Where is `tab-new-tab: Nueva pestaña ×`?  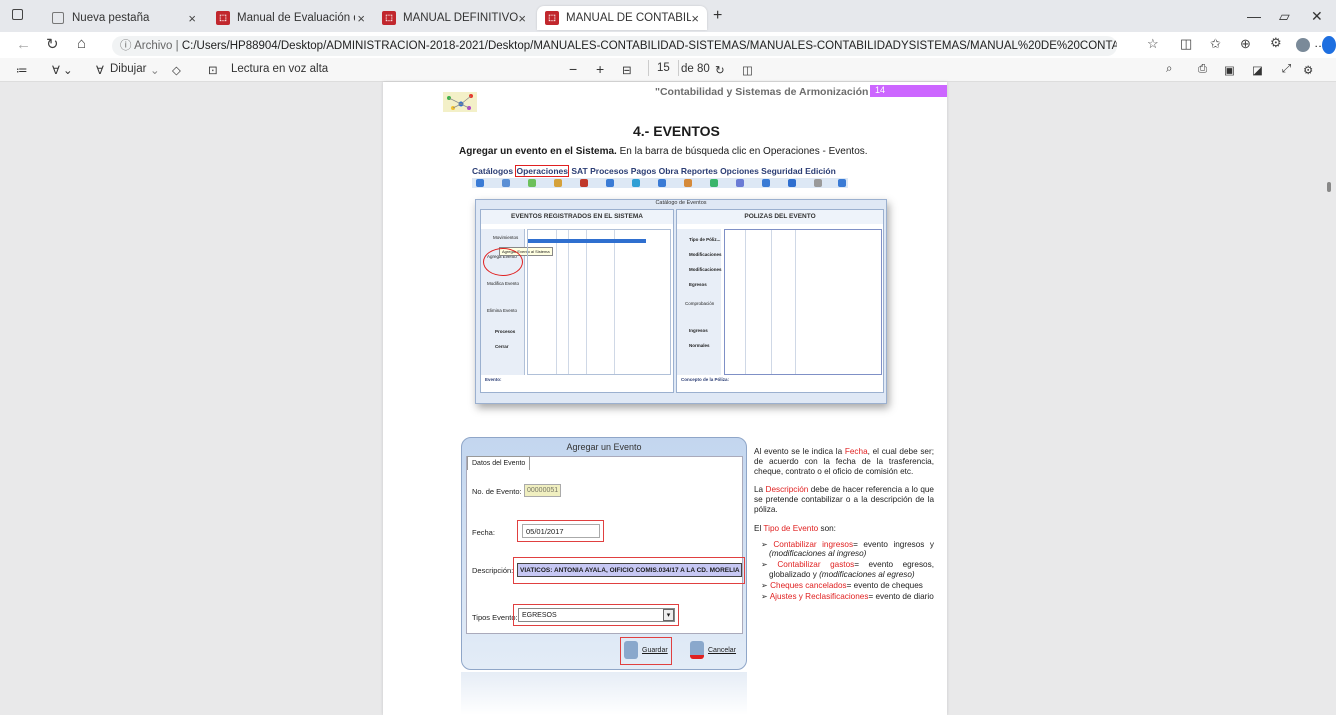 tab-new-tab: Nueva pestaña × is located at coordinates (124, 18).